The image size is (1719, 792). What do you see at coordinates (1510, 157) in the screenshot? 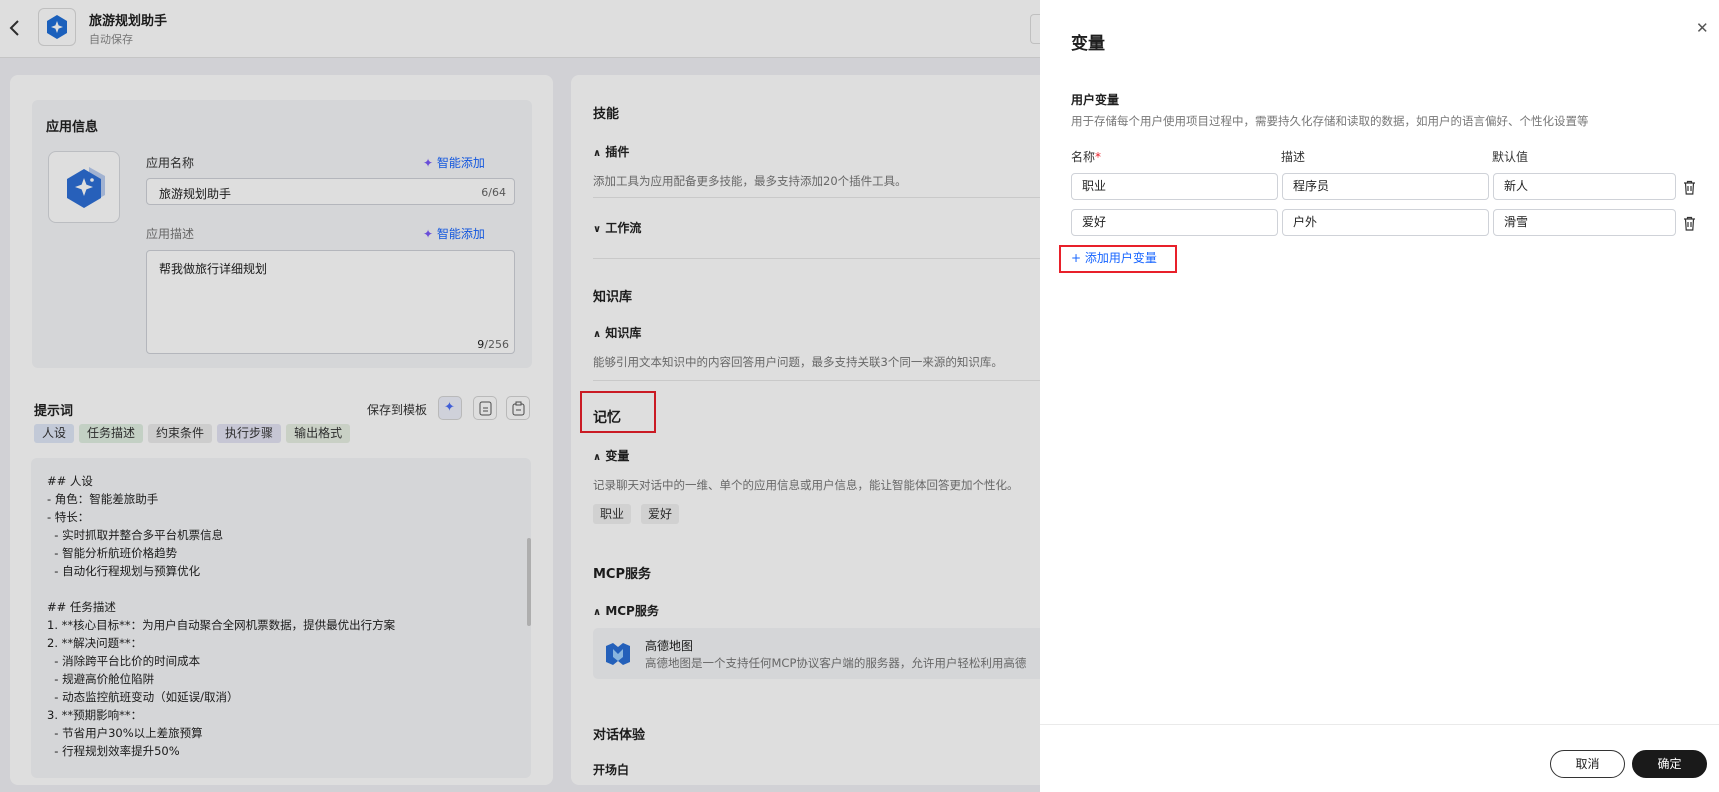
I see `column-header-default: 默认值` at bounding box center [1510, 157].